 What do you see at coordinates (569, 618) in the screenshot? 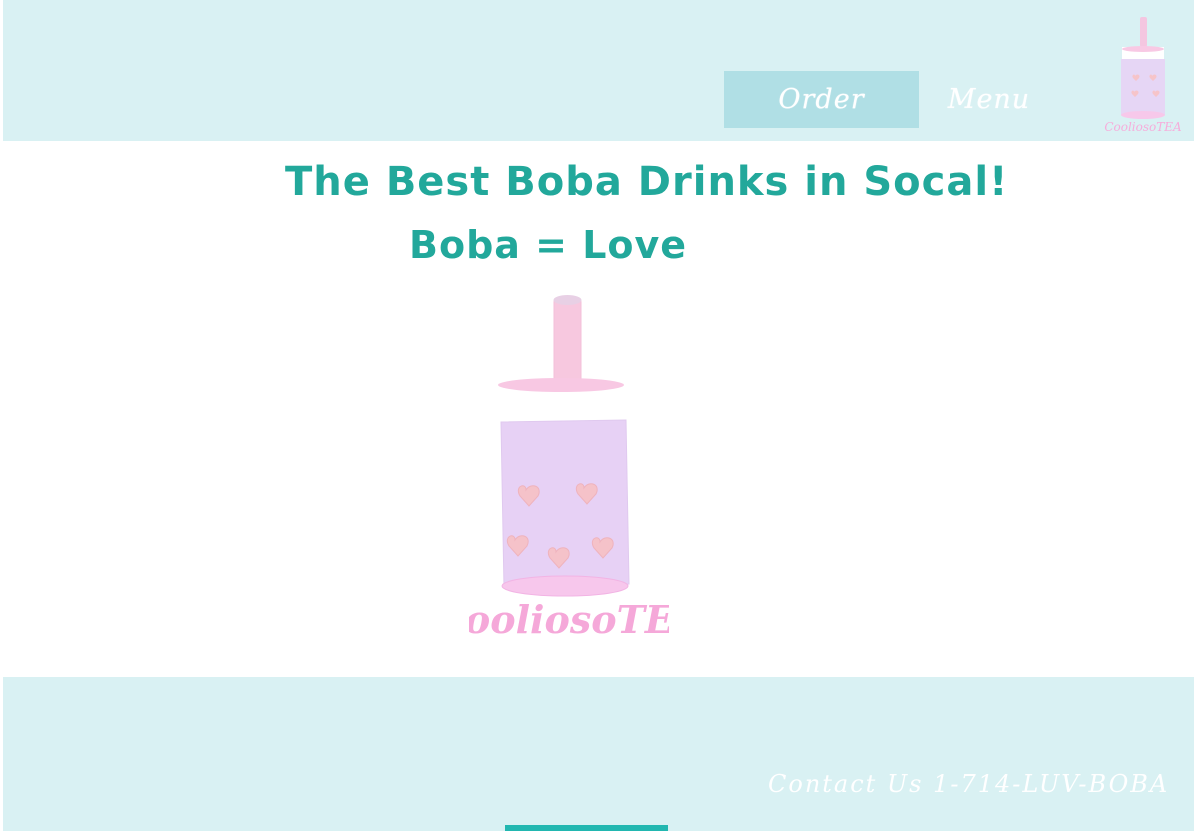
I see `boba-logo-text: CooliosoTEA` at bounding box center [569, 618].